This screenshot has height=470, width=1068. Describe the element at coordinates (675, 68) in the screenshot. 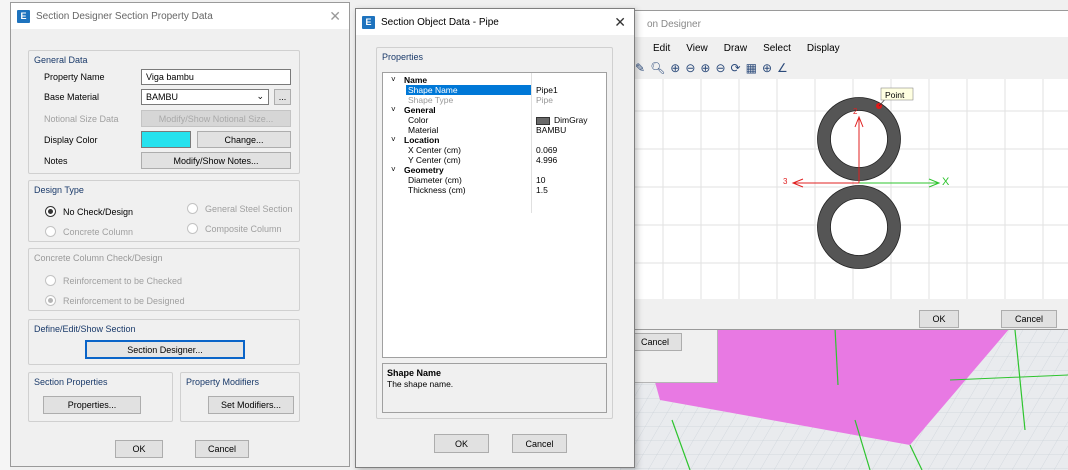

I see `zoom-in-icon: ⊕` at that location.